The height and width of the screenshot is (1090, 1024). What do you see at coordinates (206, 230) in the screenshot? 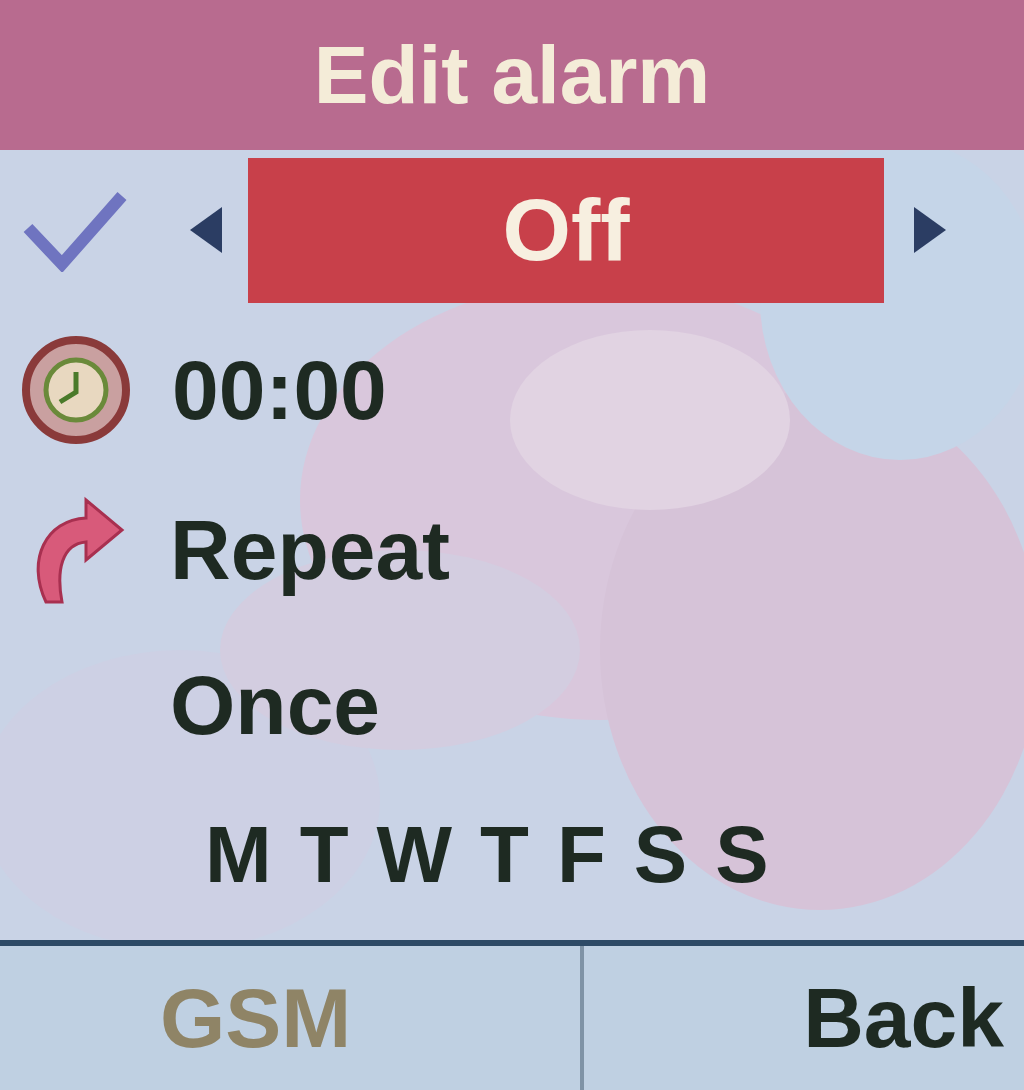
I see `left-arrow-icon` at bounding box center [206, 230].